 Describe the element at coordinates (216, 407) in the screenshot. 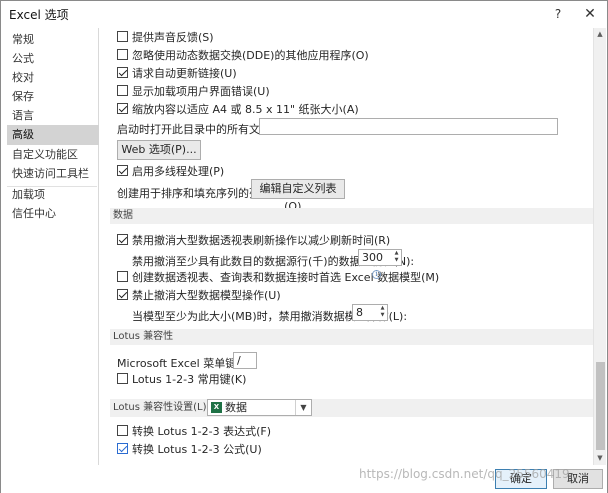

I see `excel-sheet-icon: X` at that location.